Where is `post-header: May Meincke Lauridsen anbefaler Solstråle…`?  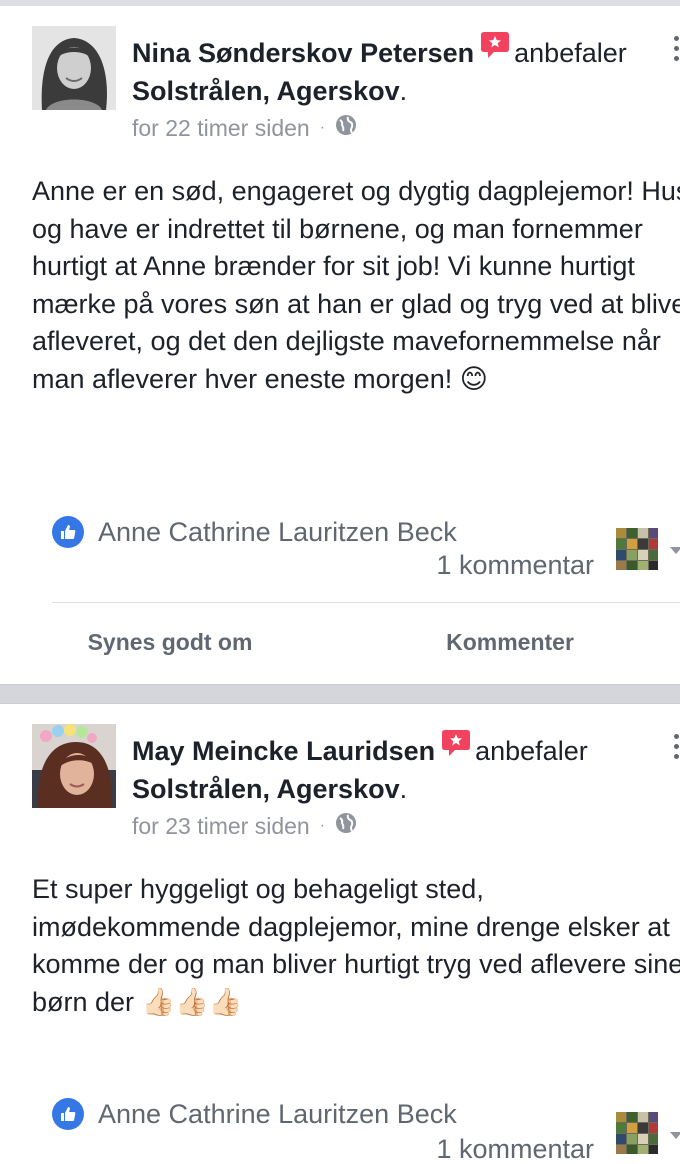 post-header: May Meincke Lauridsen anbefaler Solstråle… is located at coordinates (402, 768).